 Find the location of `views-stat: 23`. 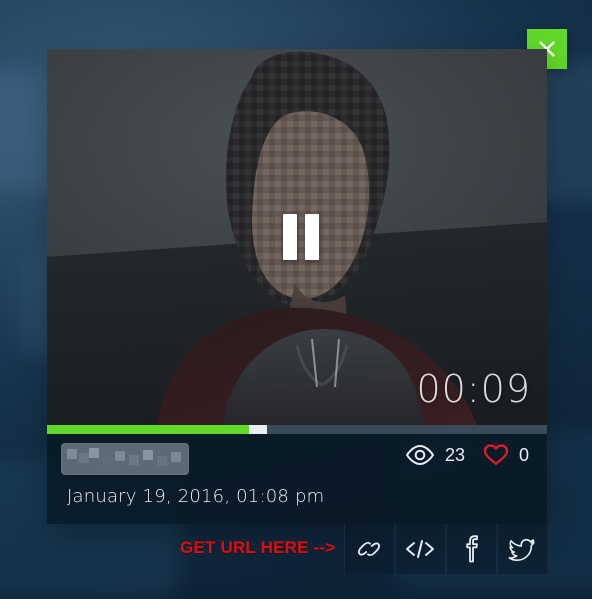

views-stat: 23 is located at coordinates (435, 455).